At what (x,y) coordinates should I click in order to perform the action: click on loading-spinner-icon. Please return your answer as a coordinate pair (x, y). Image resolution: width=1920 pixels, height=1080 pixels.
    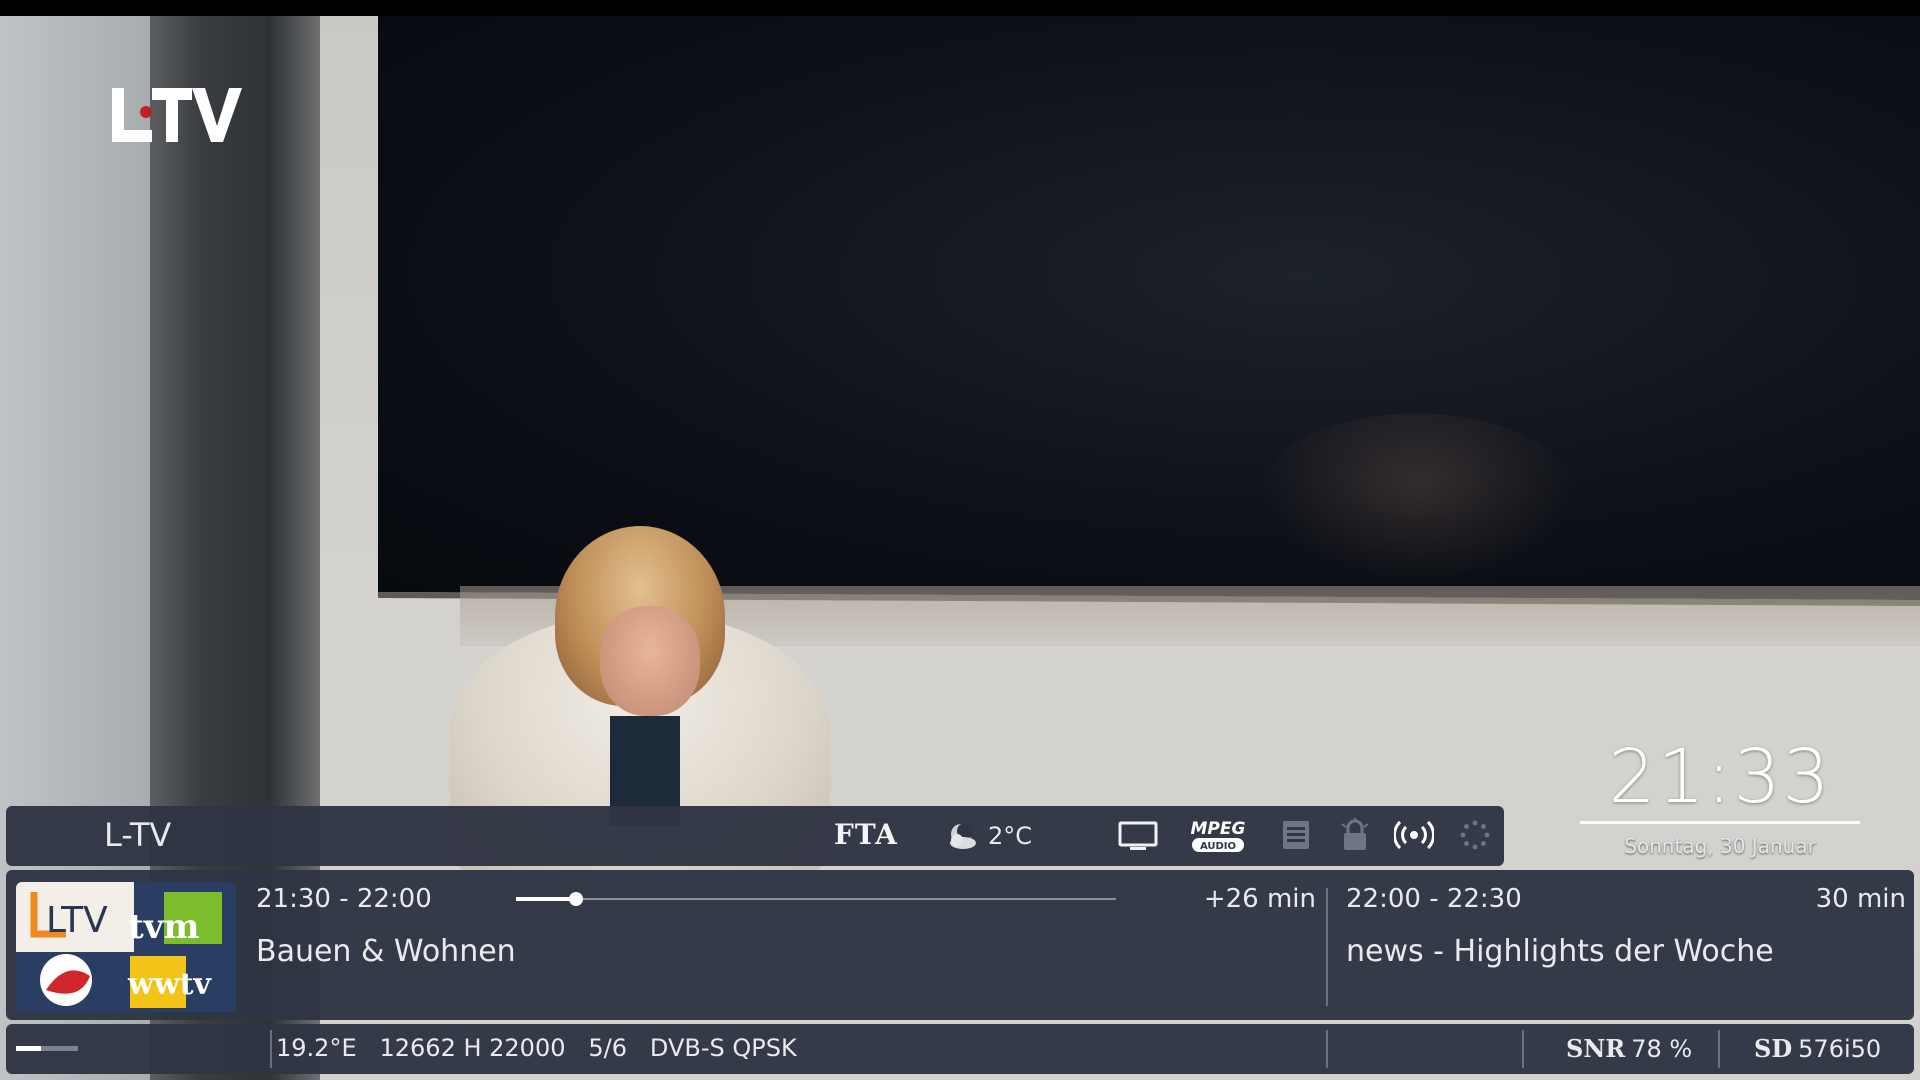
    Looking at the image, I should click on (1475, 835).